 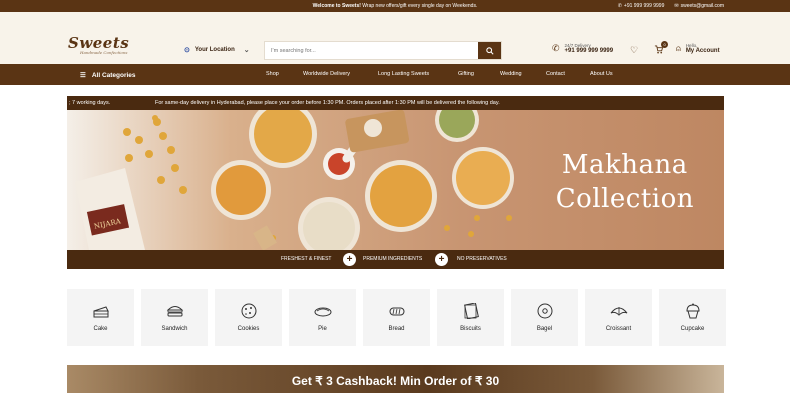 I want to click on all-categories-button: ☰ All Categories, so click(x=108, y=75).